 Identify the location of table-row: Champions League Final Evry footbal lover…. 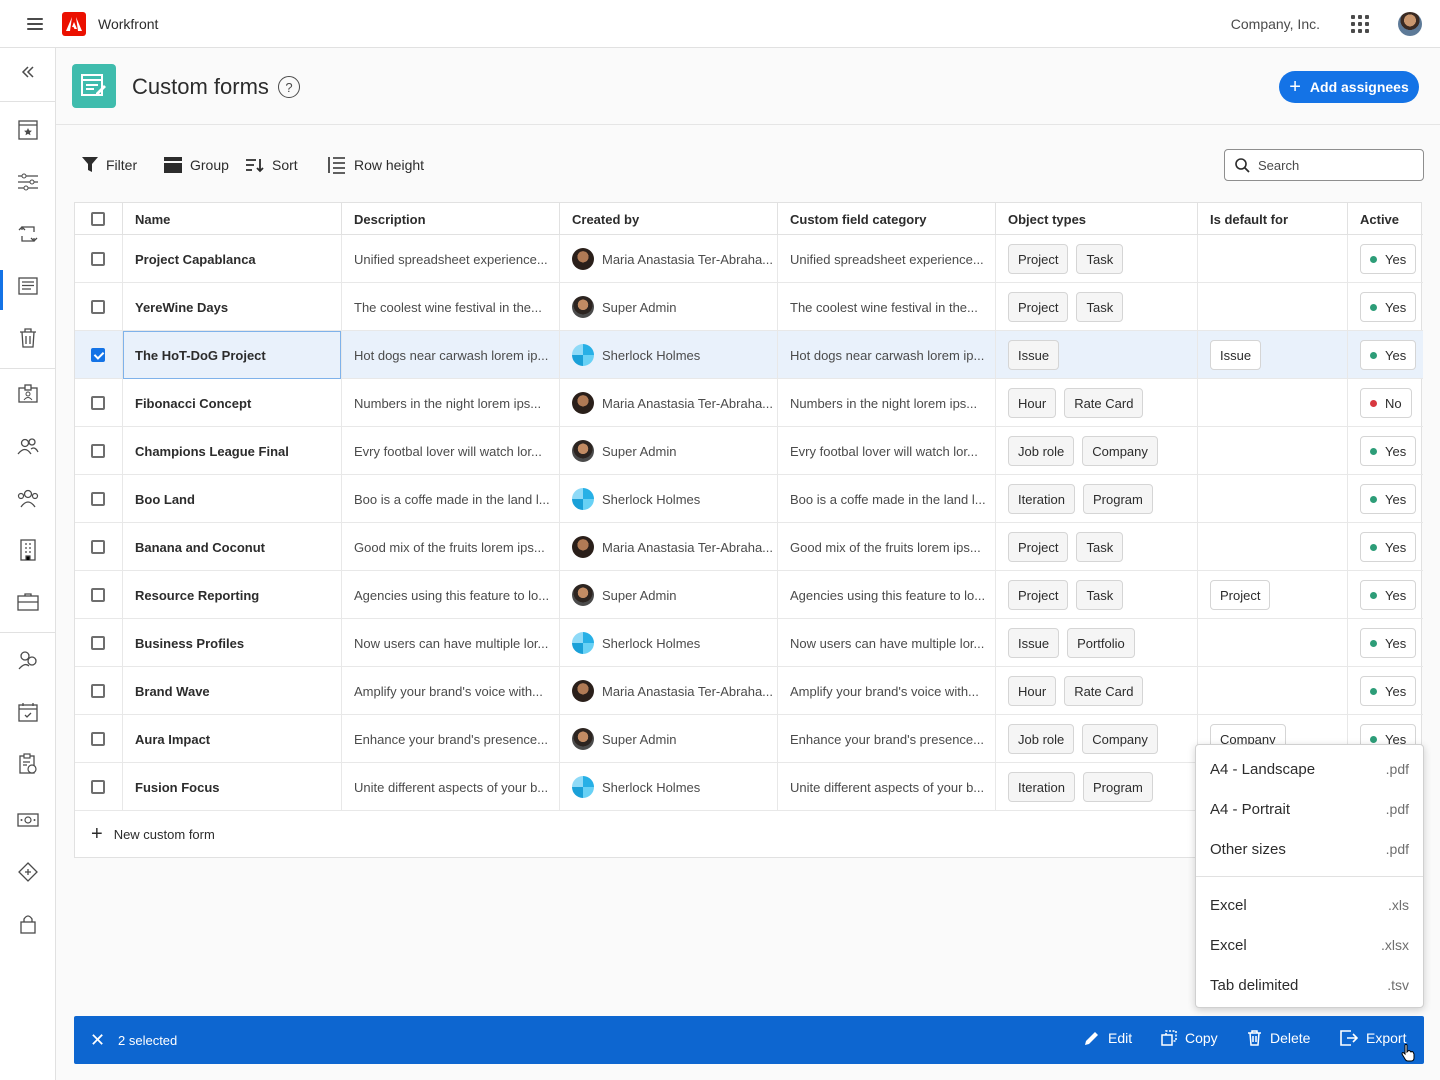
(749, 451).